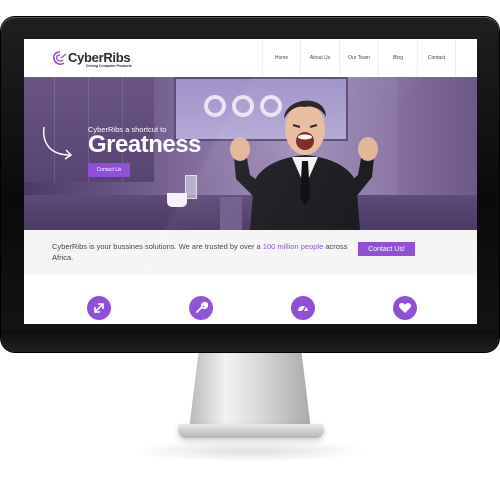  What do you see at coordinates (144, 144) in the screenshot?
I see `hero-title: Greatness` at bounding box center [144, 144].